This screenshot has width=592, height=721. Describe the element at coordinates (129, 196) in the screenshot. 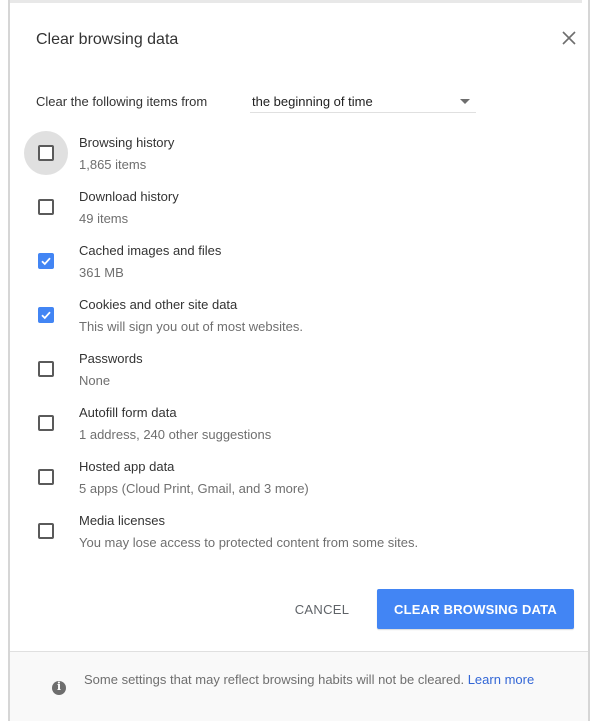

I see `option-label: Download history` at that location.